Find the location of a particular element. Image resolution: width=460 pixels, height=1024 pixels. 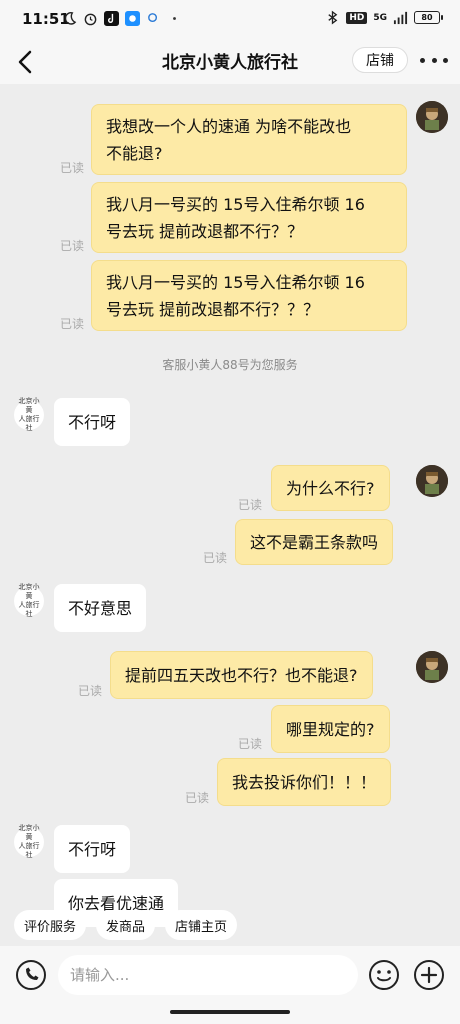

message-bubble-sent: 我去投诉你们！！！ is located at coordinates (304, 782).